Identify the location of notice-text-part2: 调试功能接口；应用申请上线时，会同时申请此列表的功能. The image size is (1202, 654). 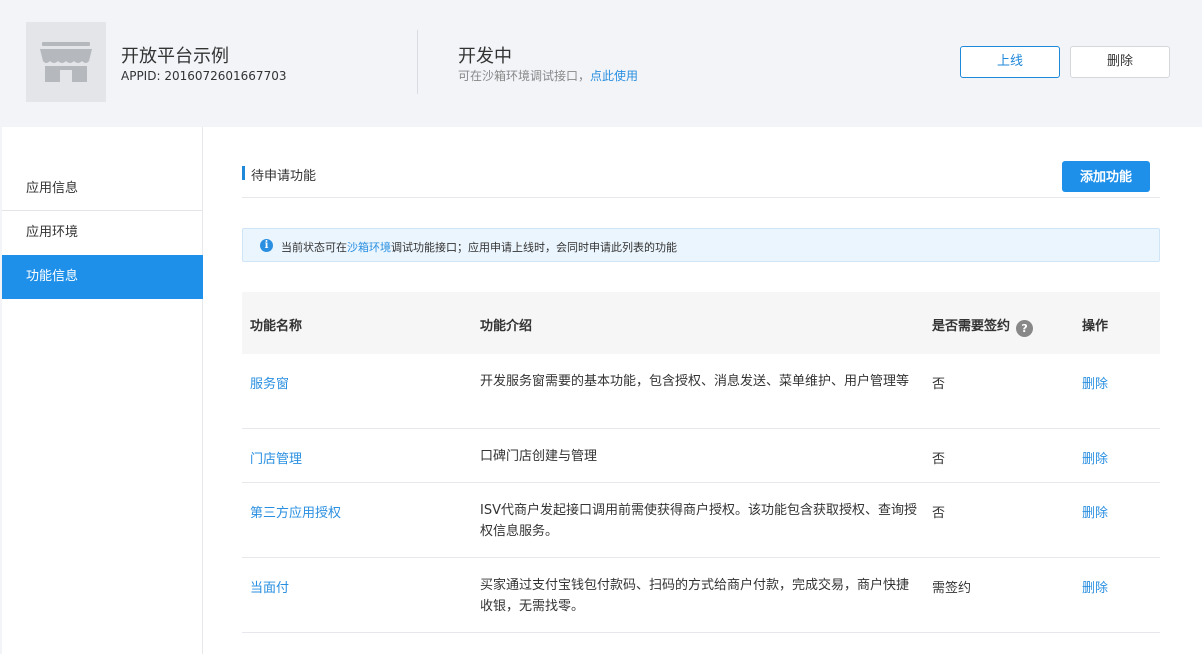
(534, 247).